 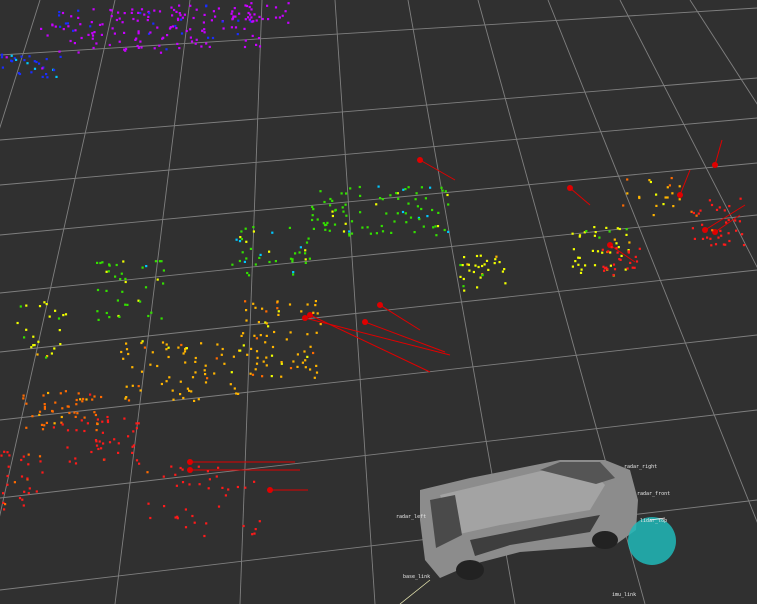 What do you see at coordinates (652, 541) in the screenshot?
I see `sensor-marker` at bounding box center [652, 541].